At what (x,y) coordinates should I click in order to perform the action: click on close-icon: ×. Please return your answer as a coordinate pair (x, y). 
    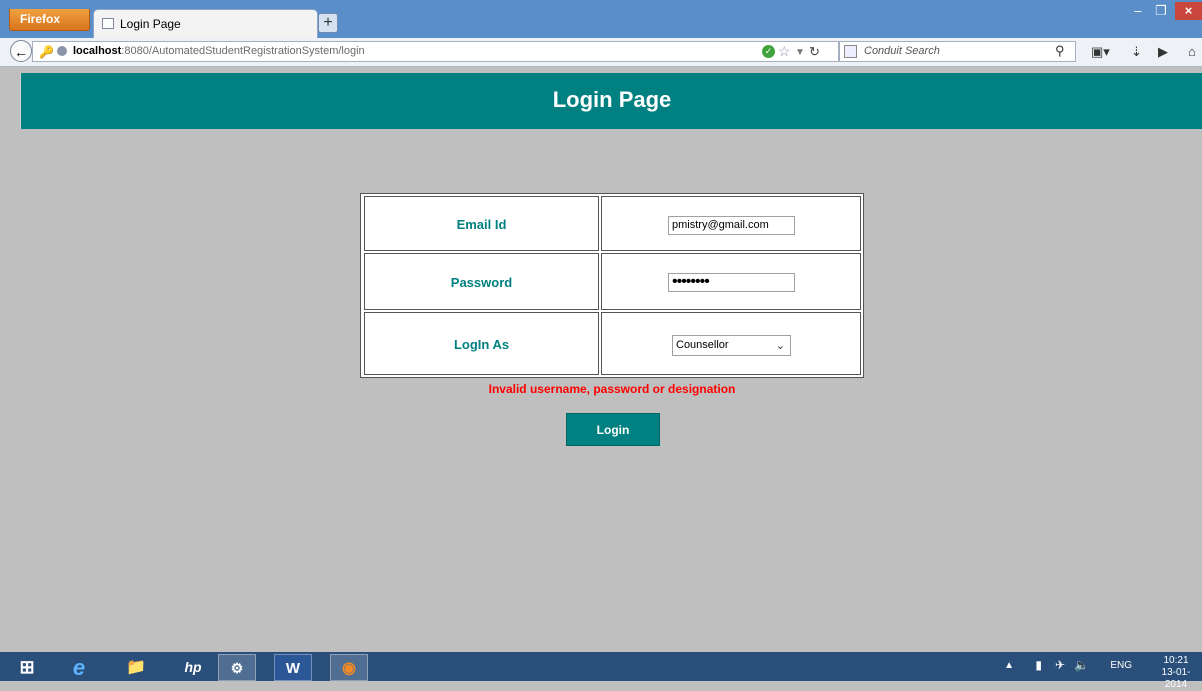
    Looking at the image, I should click on (1188, 11).